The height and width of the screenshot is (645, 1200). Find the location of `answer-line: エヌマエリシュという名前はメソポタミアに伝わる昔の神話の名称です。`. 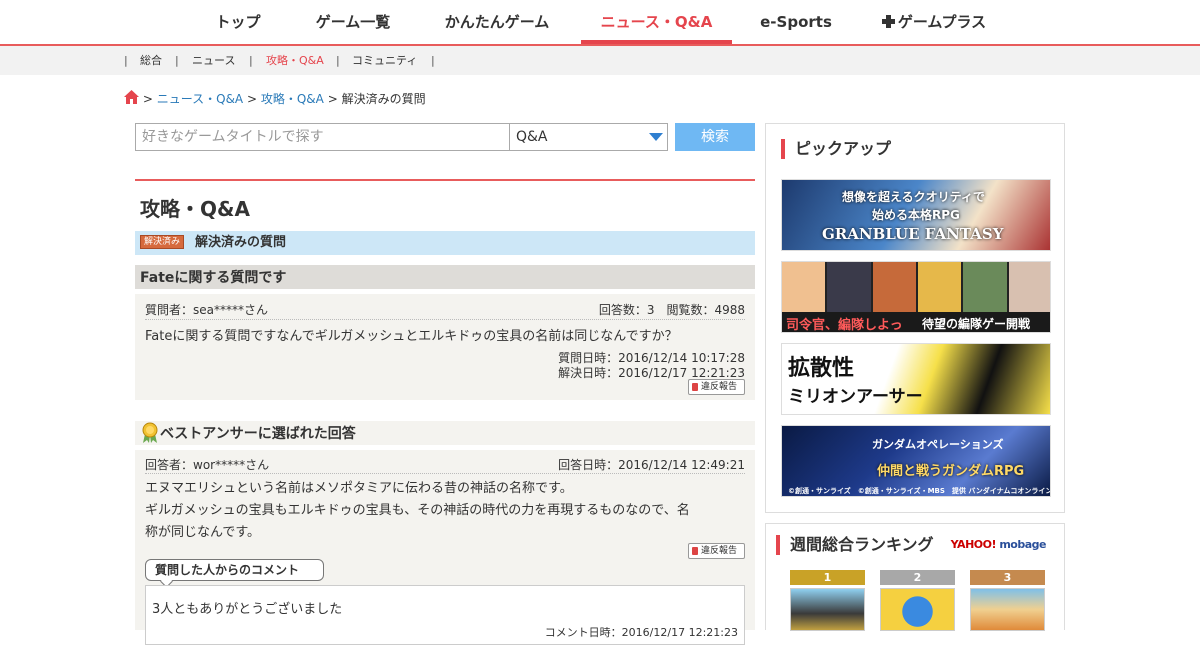

answer-line: エヌマエリシュという名前はメソポタミアに伝わる昔の神話の名称です。 is located at coordinates (359, 488).